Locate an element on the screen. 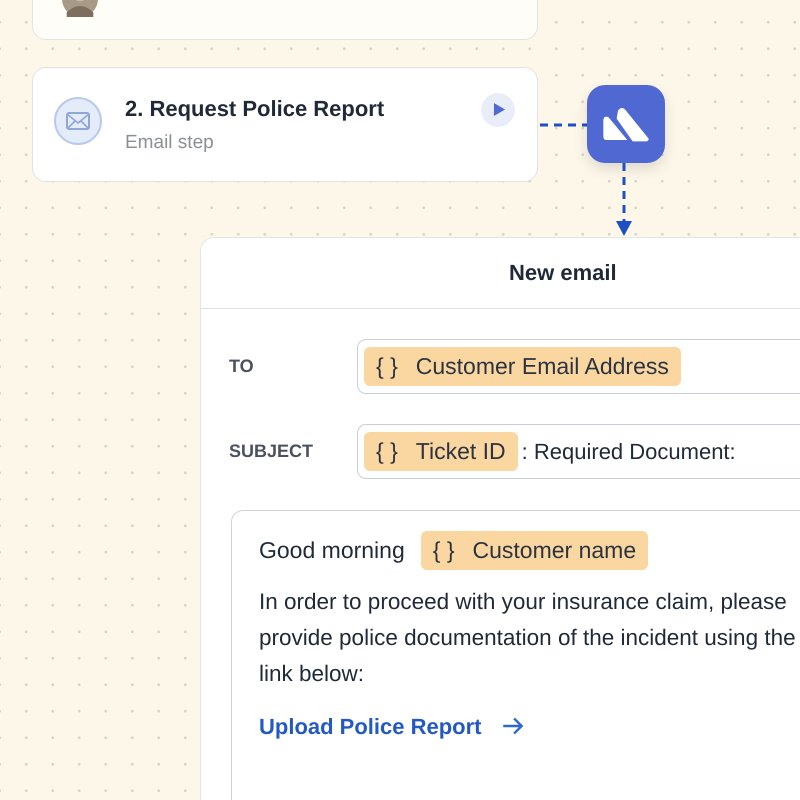 This screenshot has width=800, height=800. envelope-icon is located at coordinates (78, 121).